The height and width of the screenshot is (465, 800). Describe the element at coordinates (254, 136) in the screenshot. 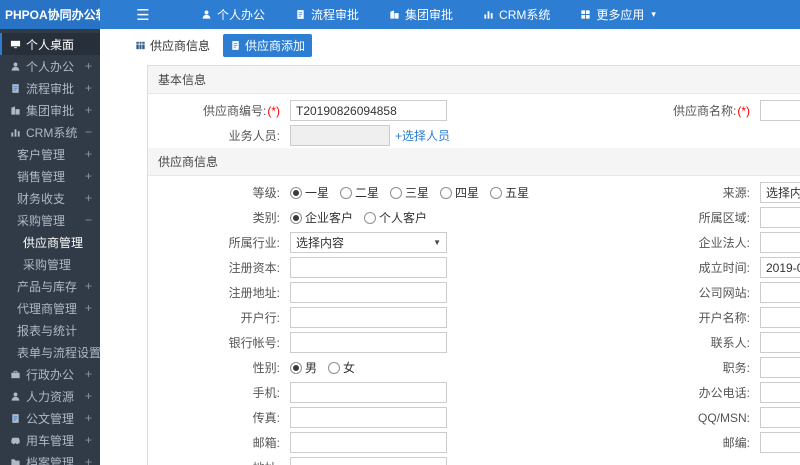

I see `field-label-text: 业务人员:` at that location.